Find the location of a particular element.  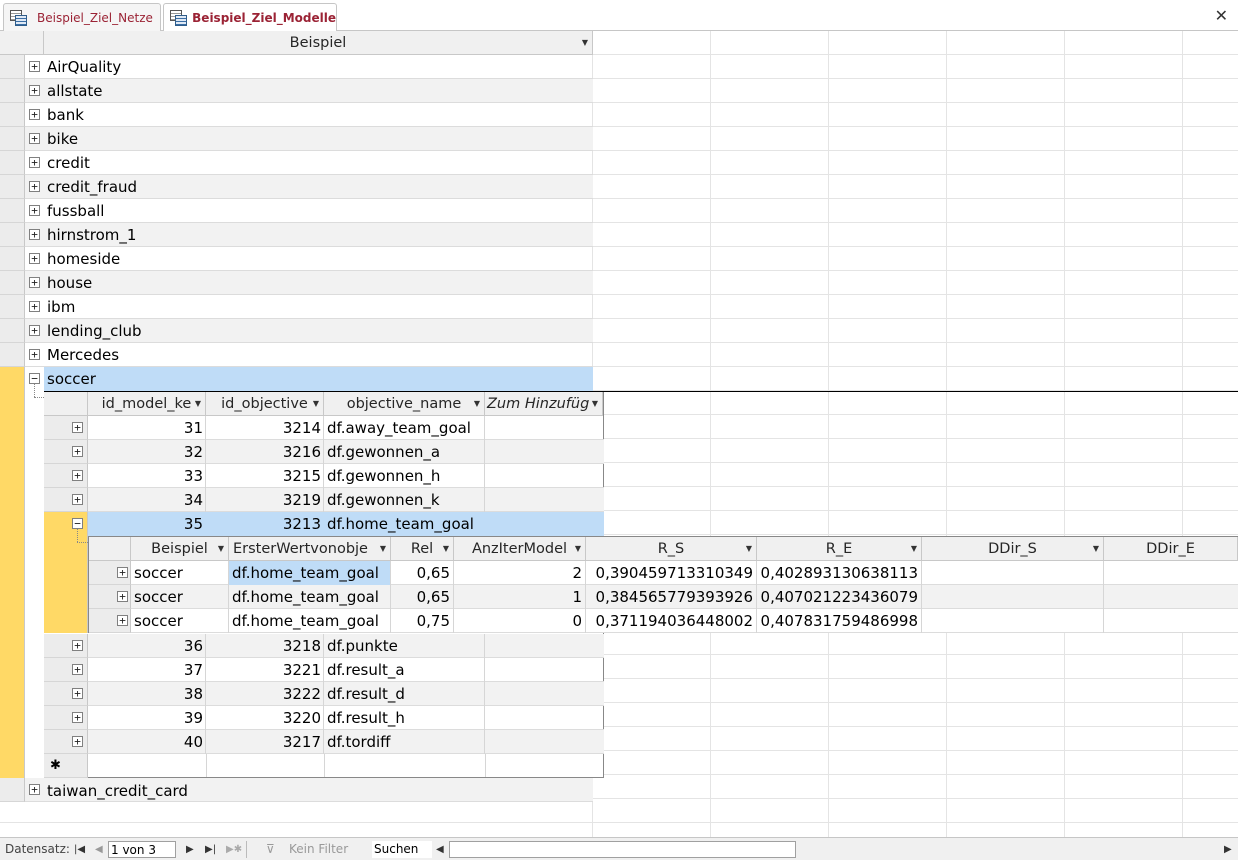

column-header-r-s: R_S ▼ is located at coordinates (671, 549).